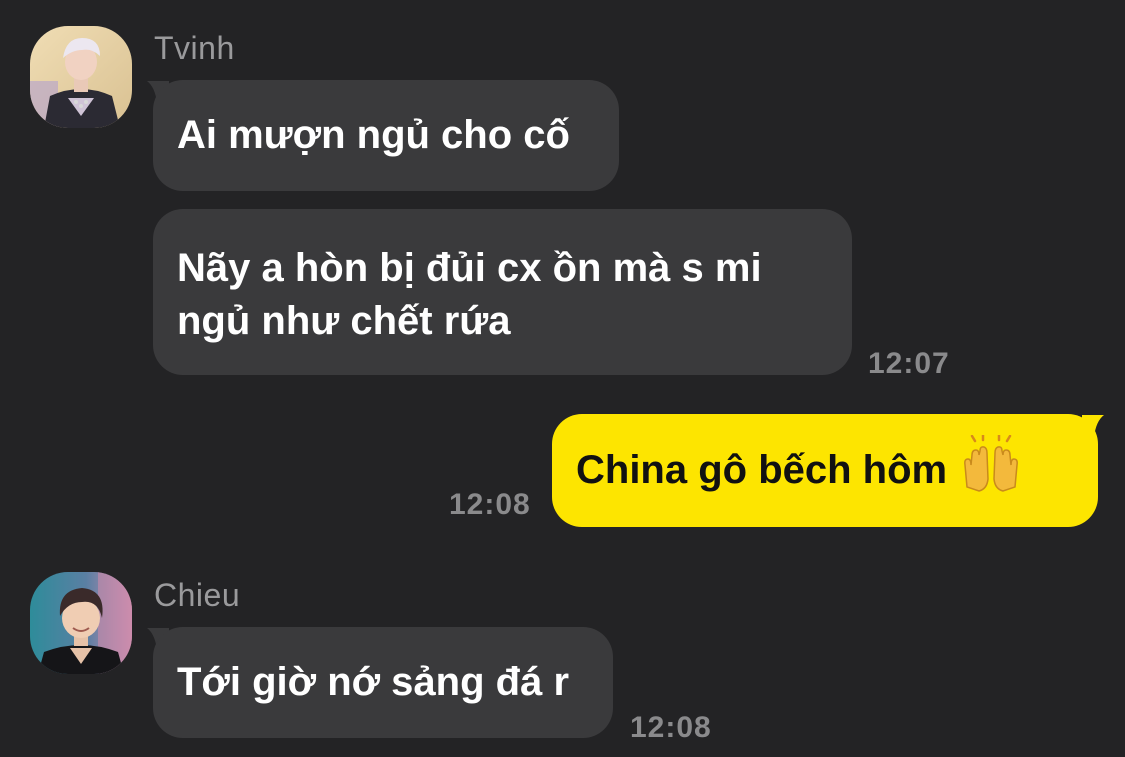  Describe the element at coordinates (373, 135) in the screenshot. I see `message-text: Ai mượn ngủ cho cố` at that location.